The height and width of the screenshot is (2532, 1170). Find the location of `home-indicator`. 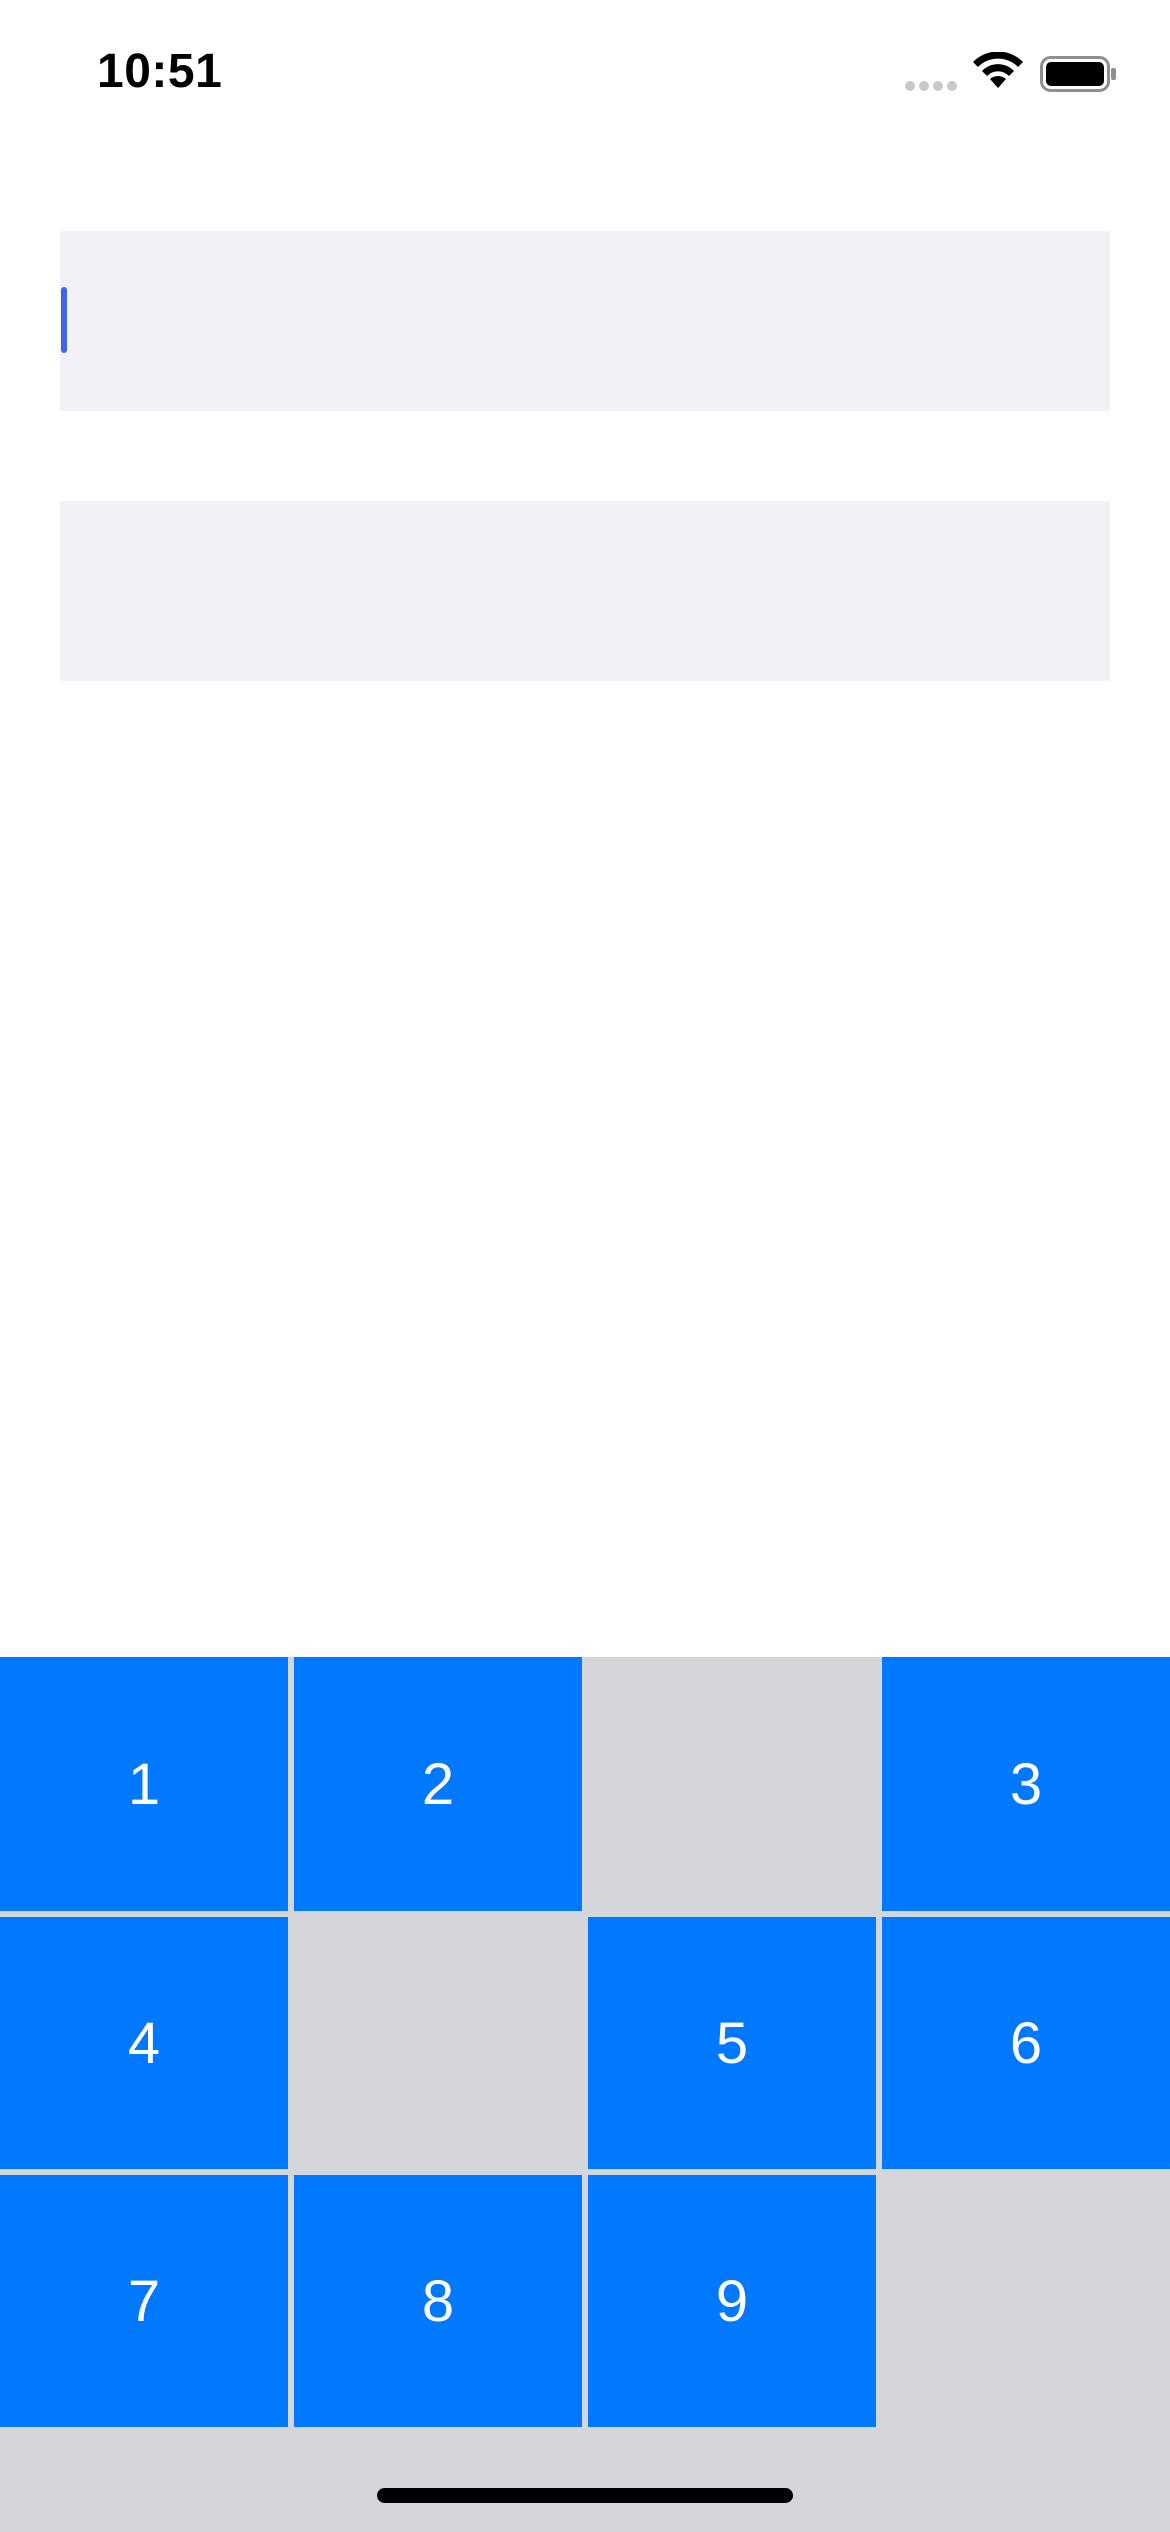

home-indicator is located at coordinates (585, 2495).